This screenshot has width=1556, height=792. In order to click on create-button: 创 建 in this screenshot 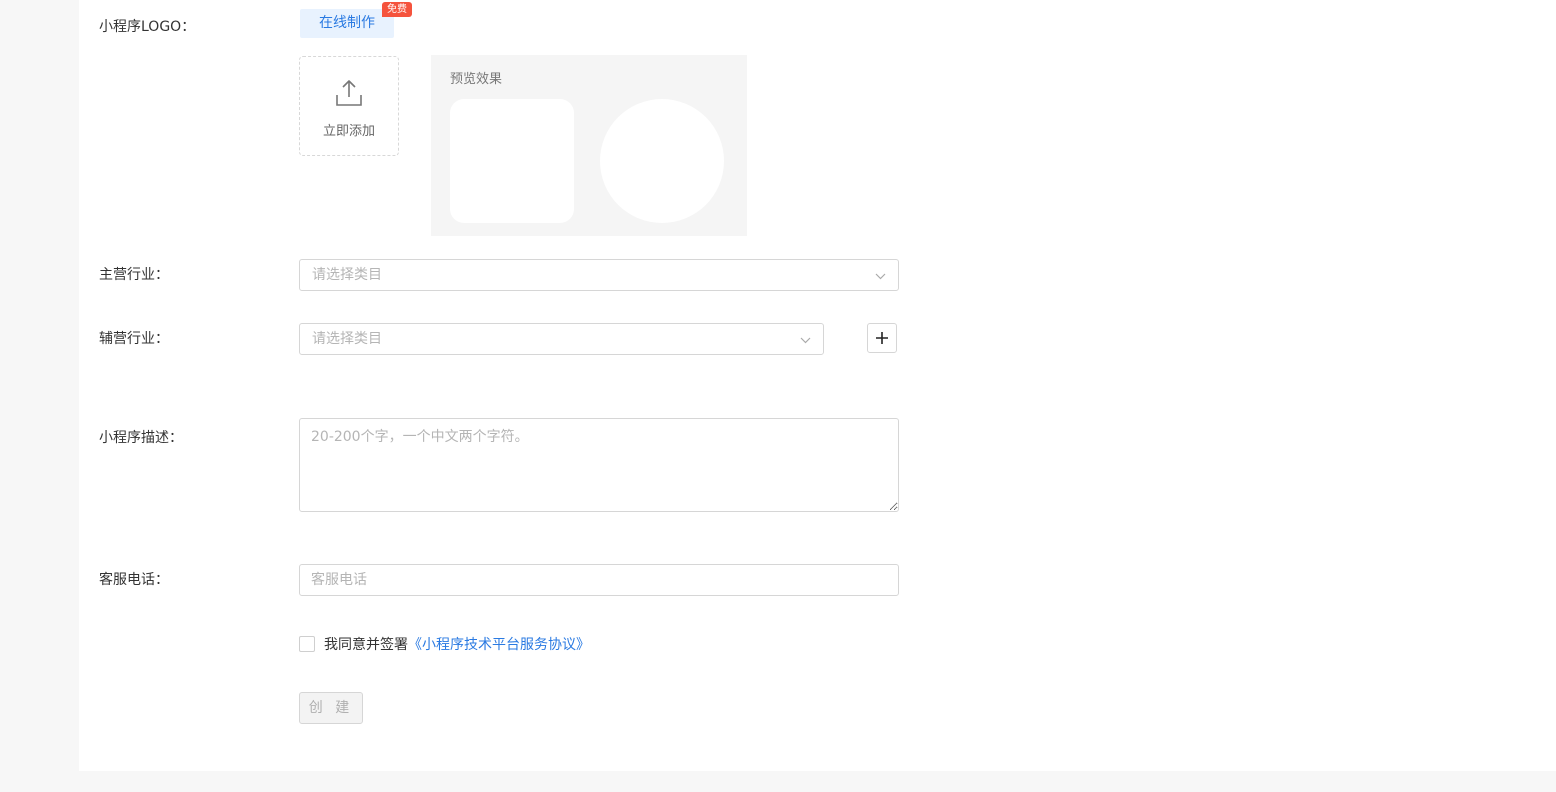, I will do `click(331, 708)`.